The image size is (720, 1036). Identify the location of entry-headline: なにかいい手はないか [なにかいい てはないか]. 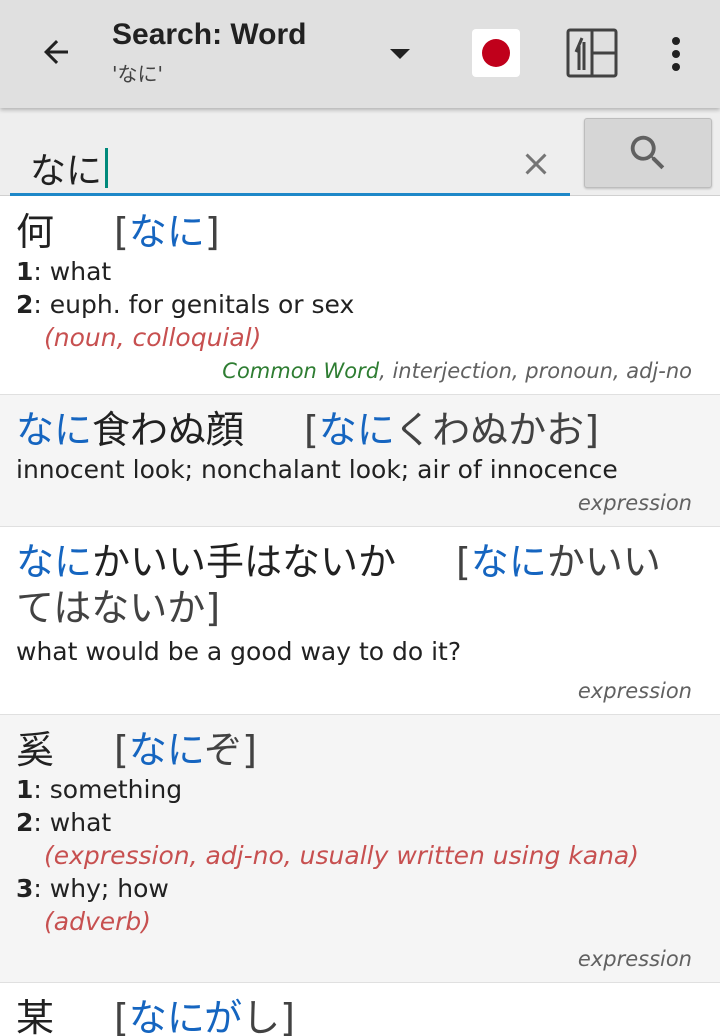
(354, 585).